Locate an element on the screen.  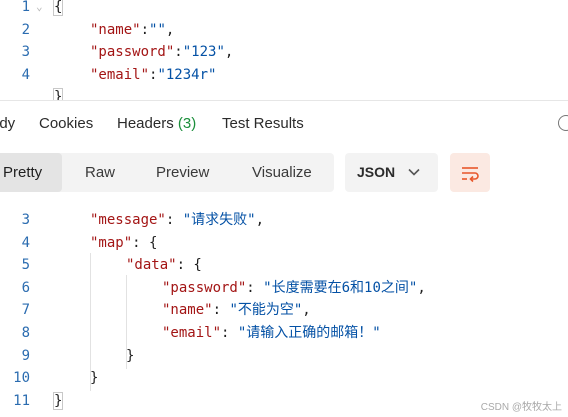
format-toolbar: Pretty Raw Preview Visualize JSON is located at coordinates (284, 173).